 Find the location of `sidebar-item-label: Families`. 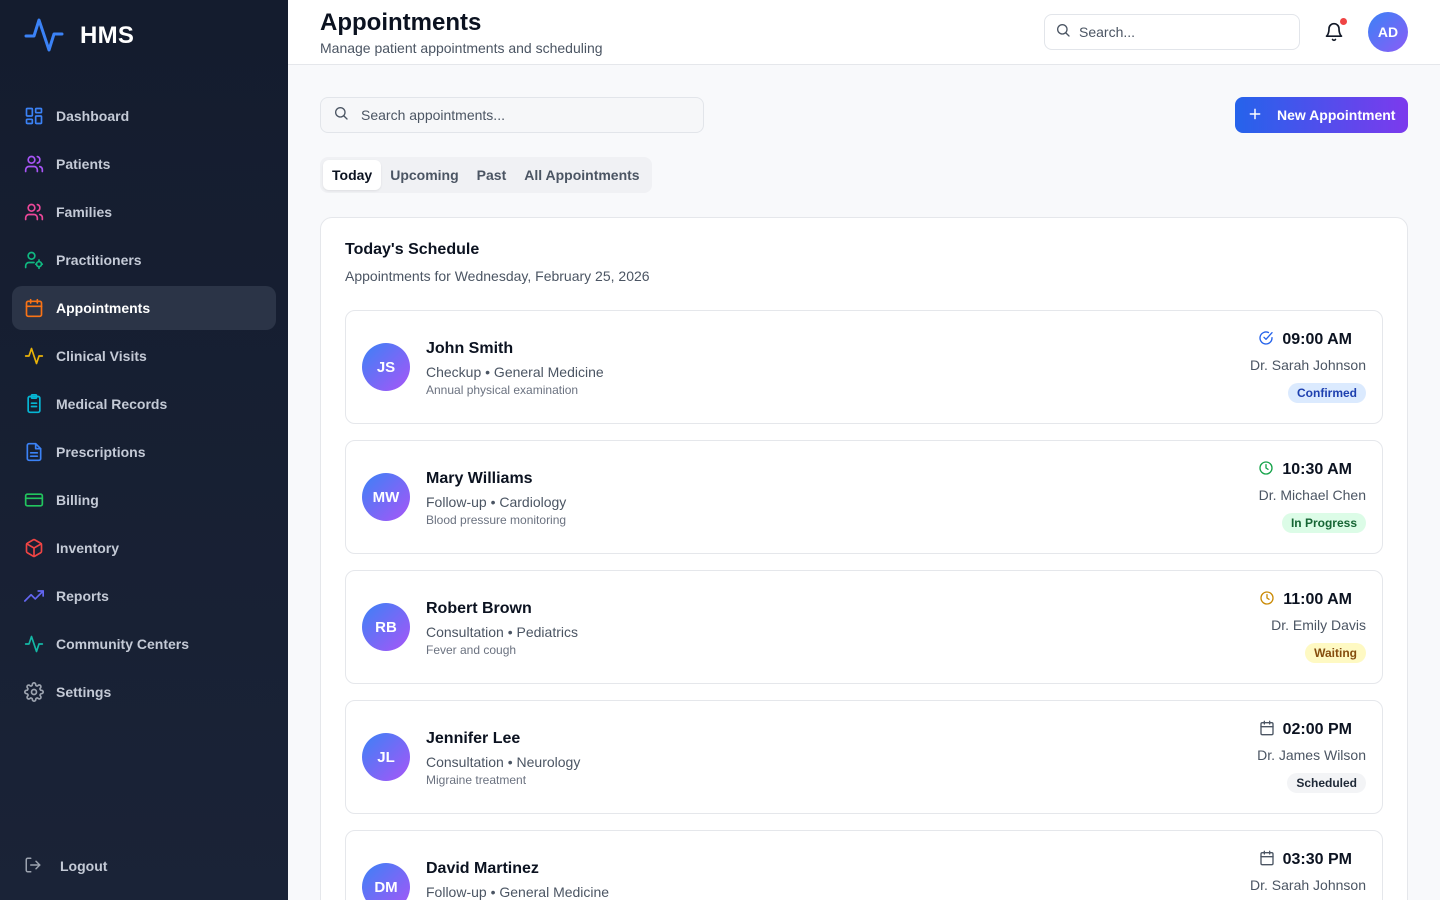

sidebar-item-label: Families is located at coordinates (84, 212).